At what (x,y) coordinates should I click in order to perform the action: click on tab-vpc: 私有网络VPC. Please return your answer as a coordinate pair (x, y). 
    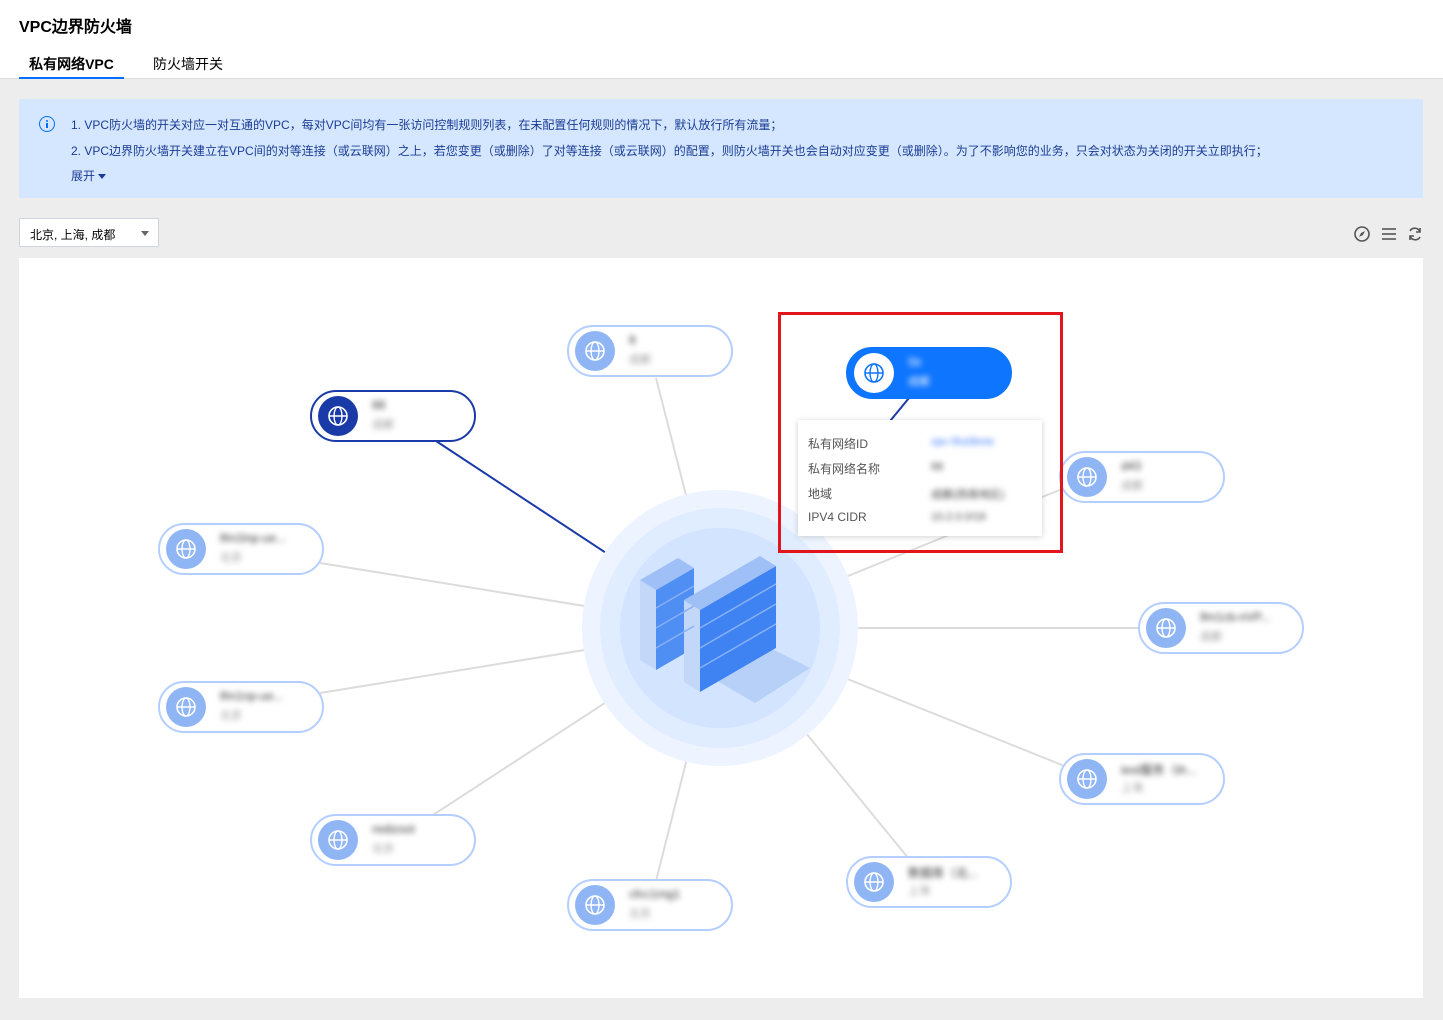
    Looking at the image, I should click on (71, 66).